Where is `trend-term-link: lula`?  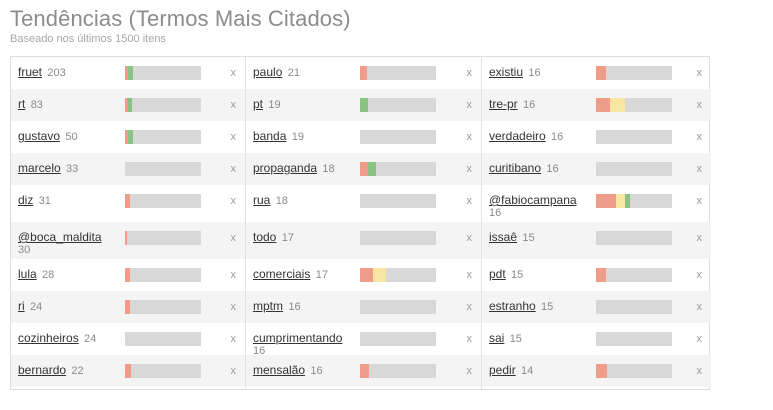 trend-term-link: lula is located at coordinates (27, 274).